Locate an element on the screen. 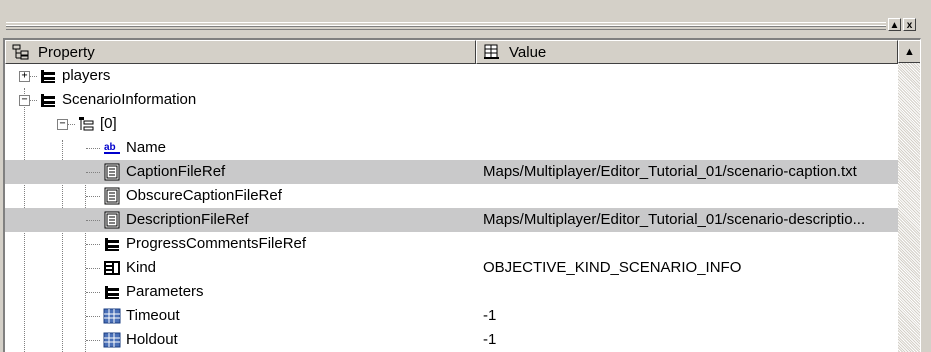  tree-row-players: + players is located at coordinates (451, 76).